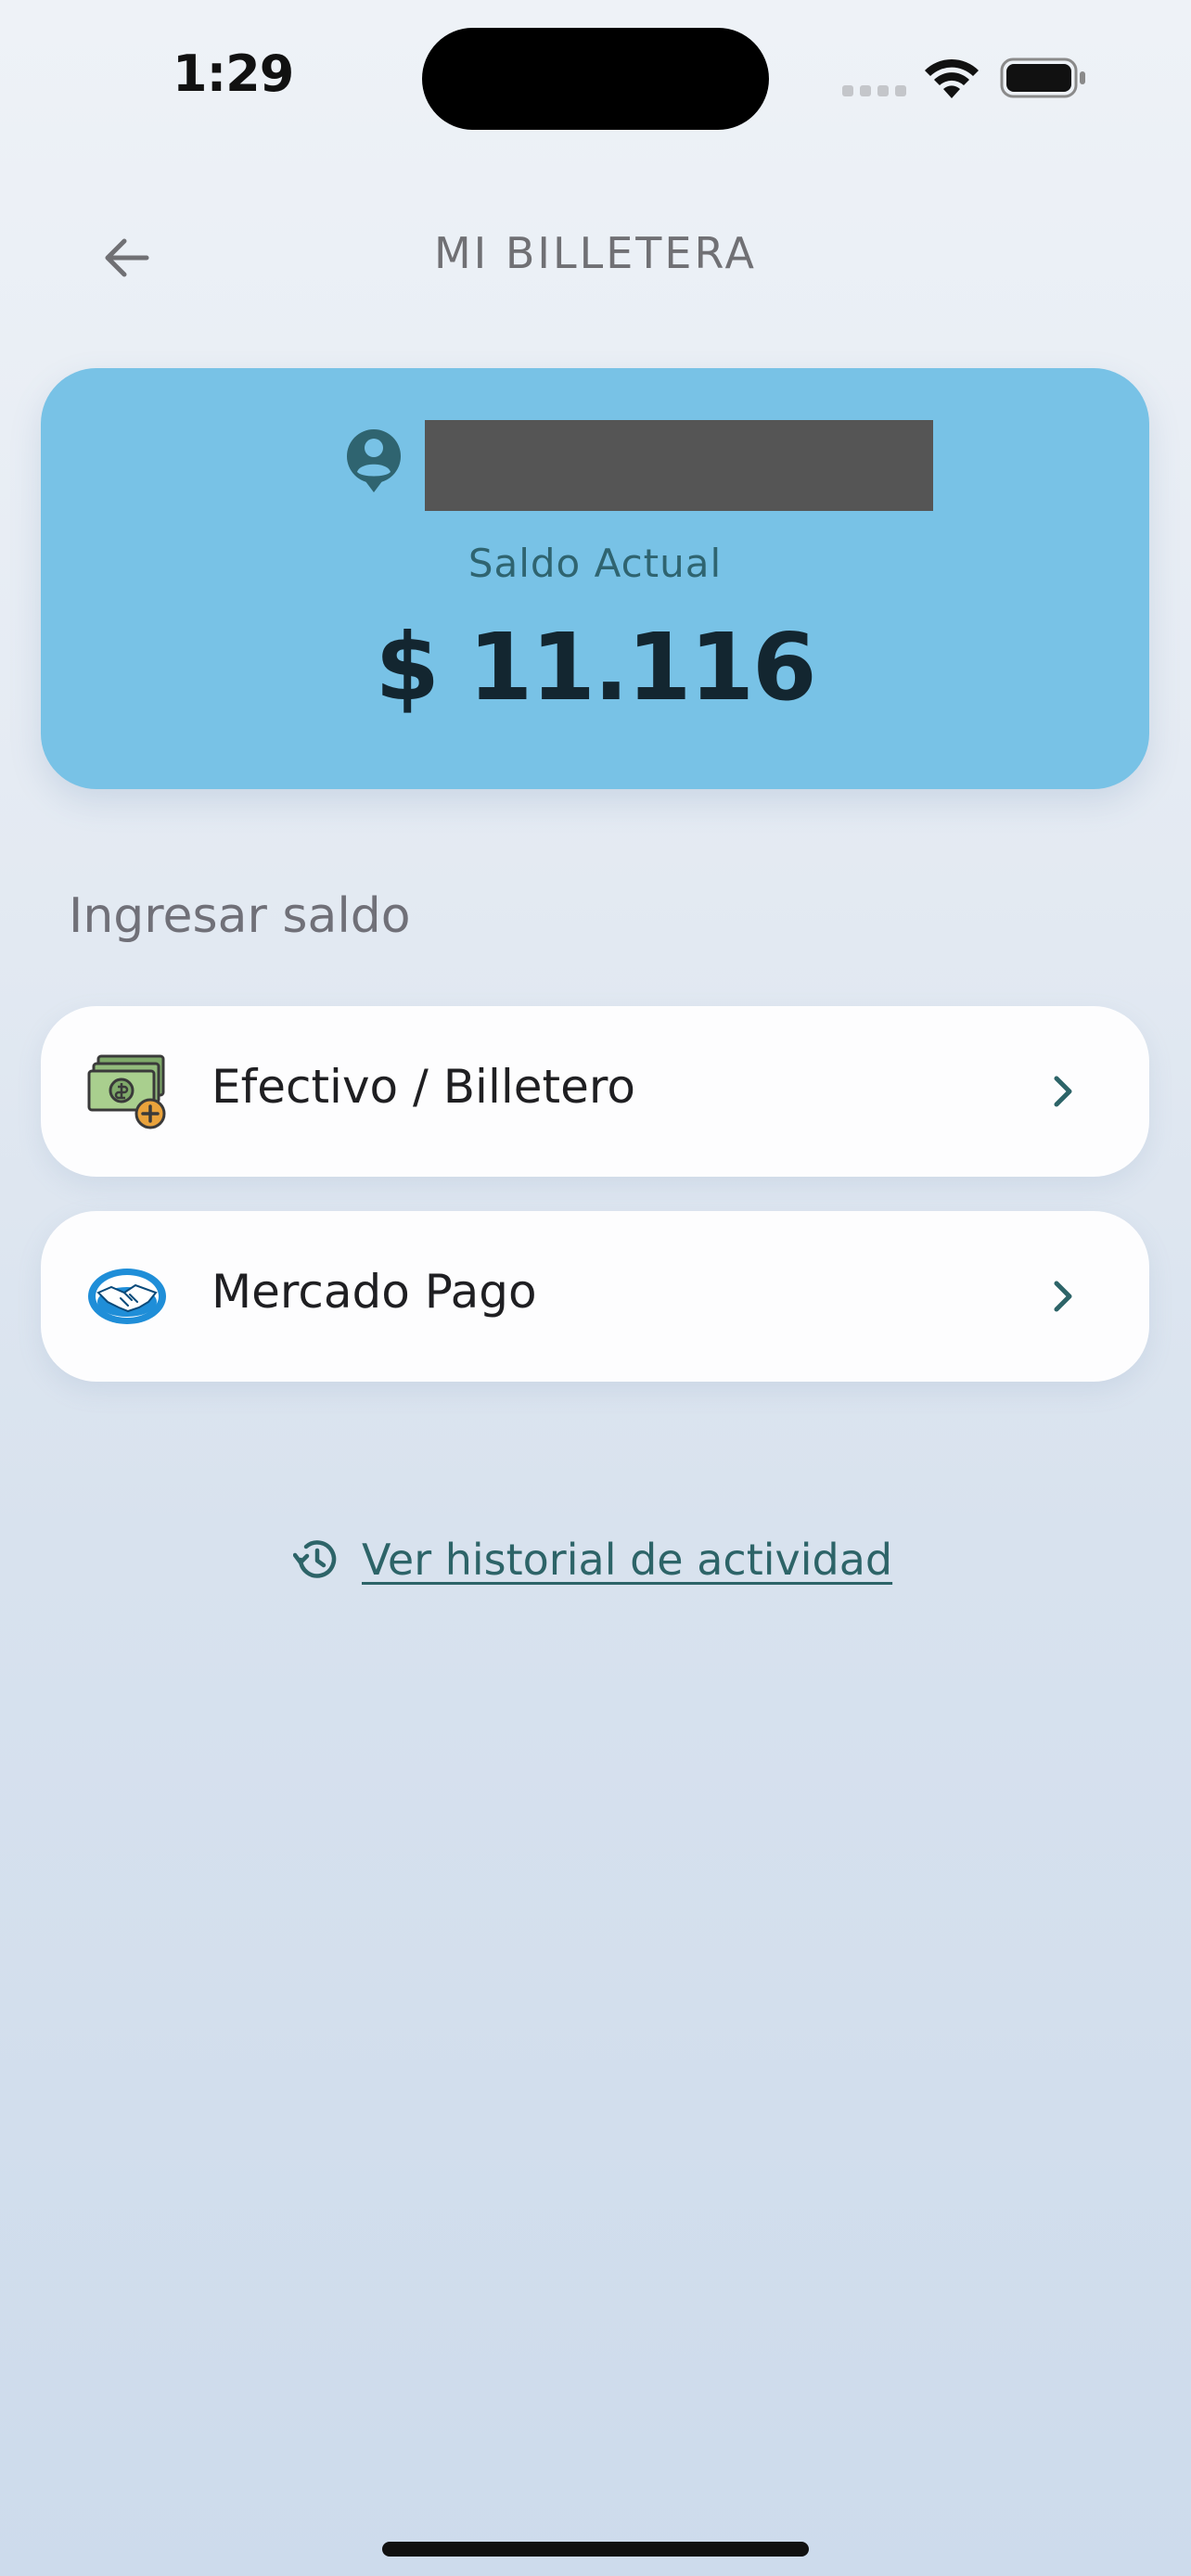 This screenshot has height=2576, width=1191. What do you see at coordinates (874, 90) in the screenshot?
I see `cellular-signal-icon` at bounding box center [874, 90].